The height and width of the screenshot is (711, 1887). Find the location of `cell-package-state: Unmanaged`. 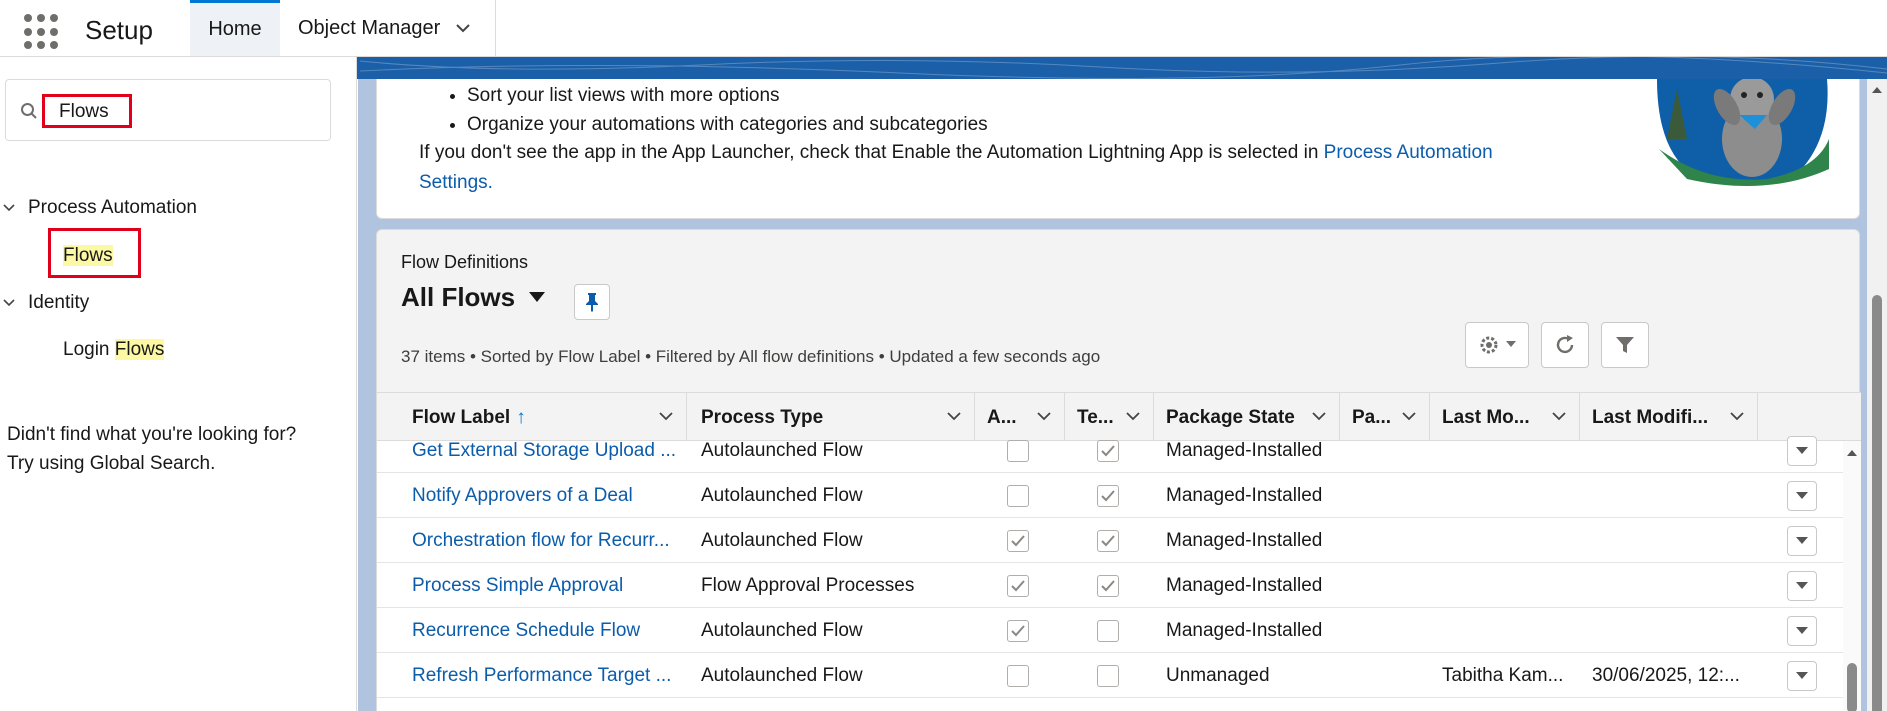

cell-package-state: Unmanaged is located at coordinates (1218, 675).